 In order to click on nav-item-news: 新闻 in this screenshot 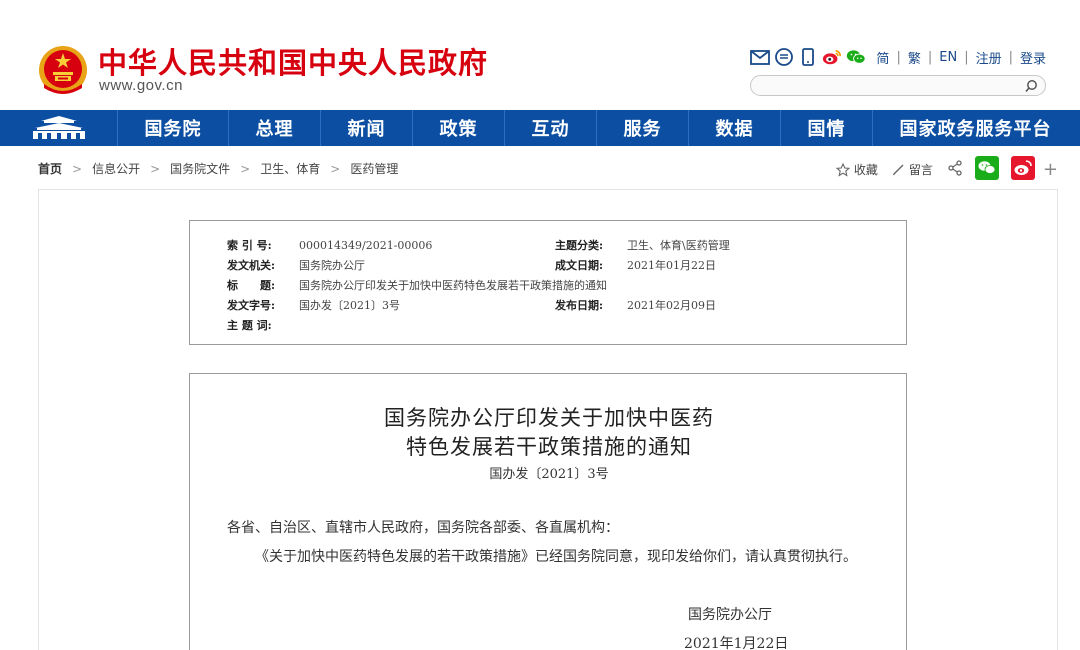, I will do `click(367, 128)`.